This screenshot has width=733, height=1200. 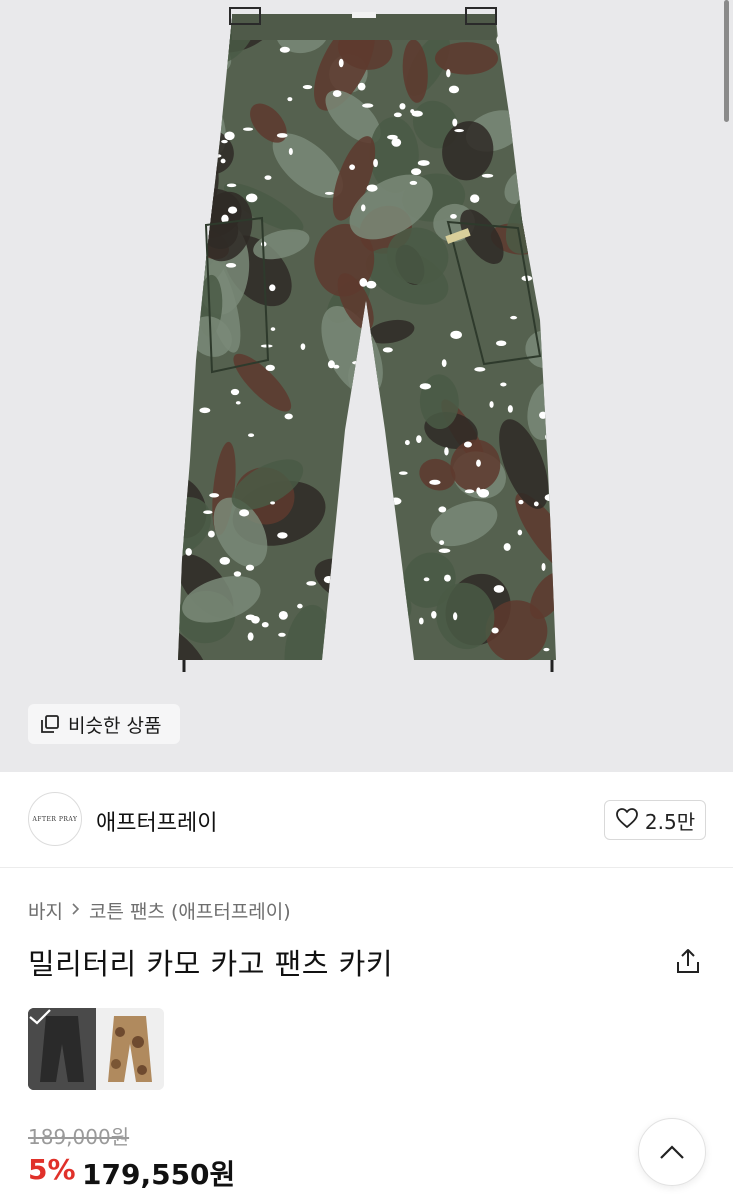 What do you see at coordinates (40, 1017) in the screenshot?
I see `check-icon` at bounding box center [40, 1017].